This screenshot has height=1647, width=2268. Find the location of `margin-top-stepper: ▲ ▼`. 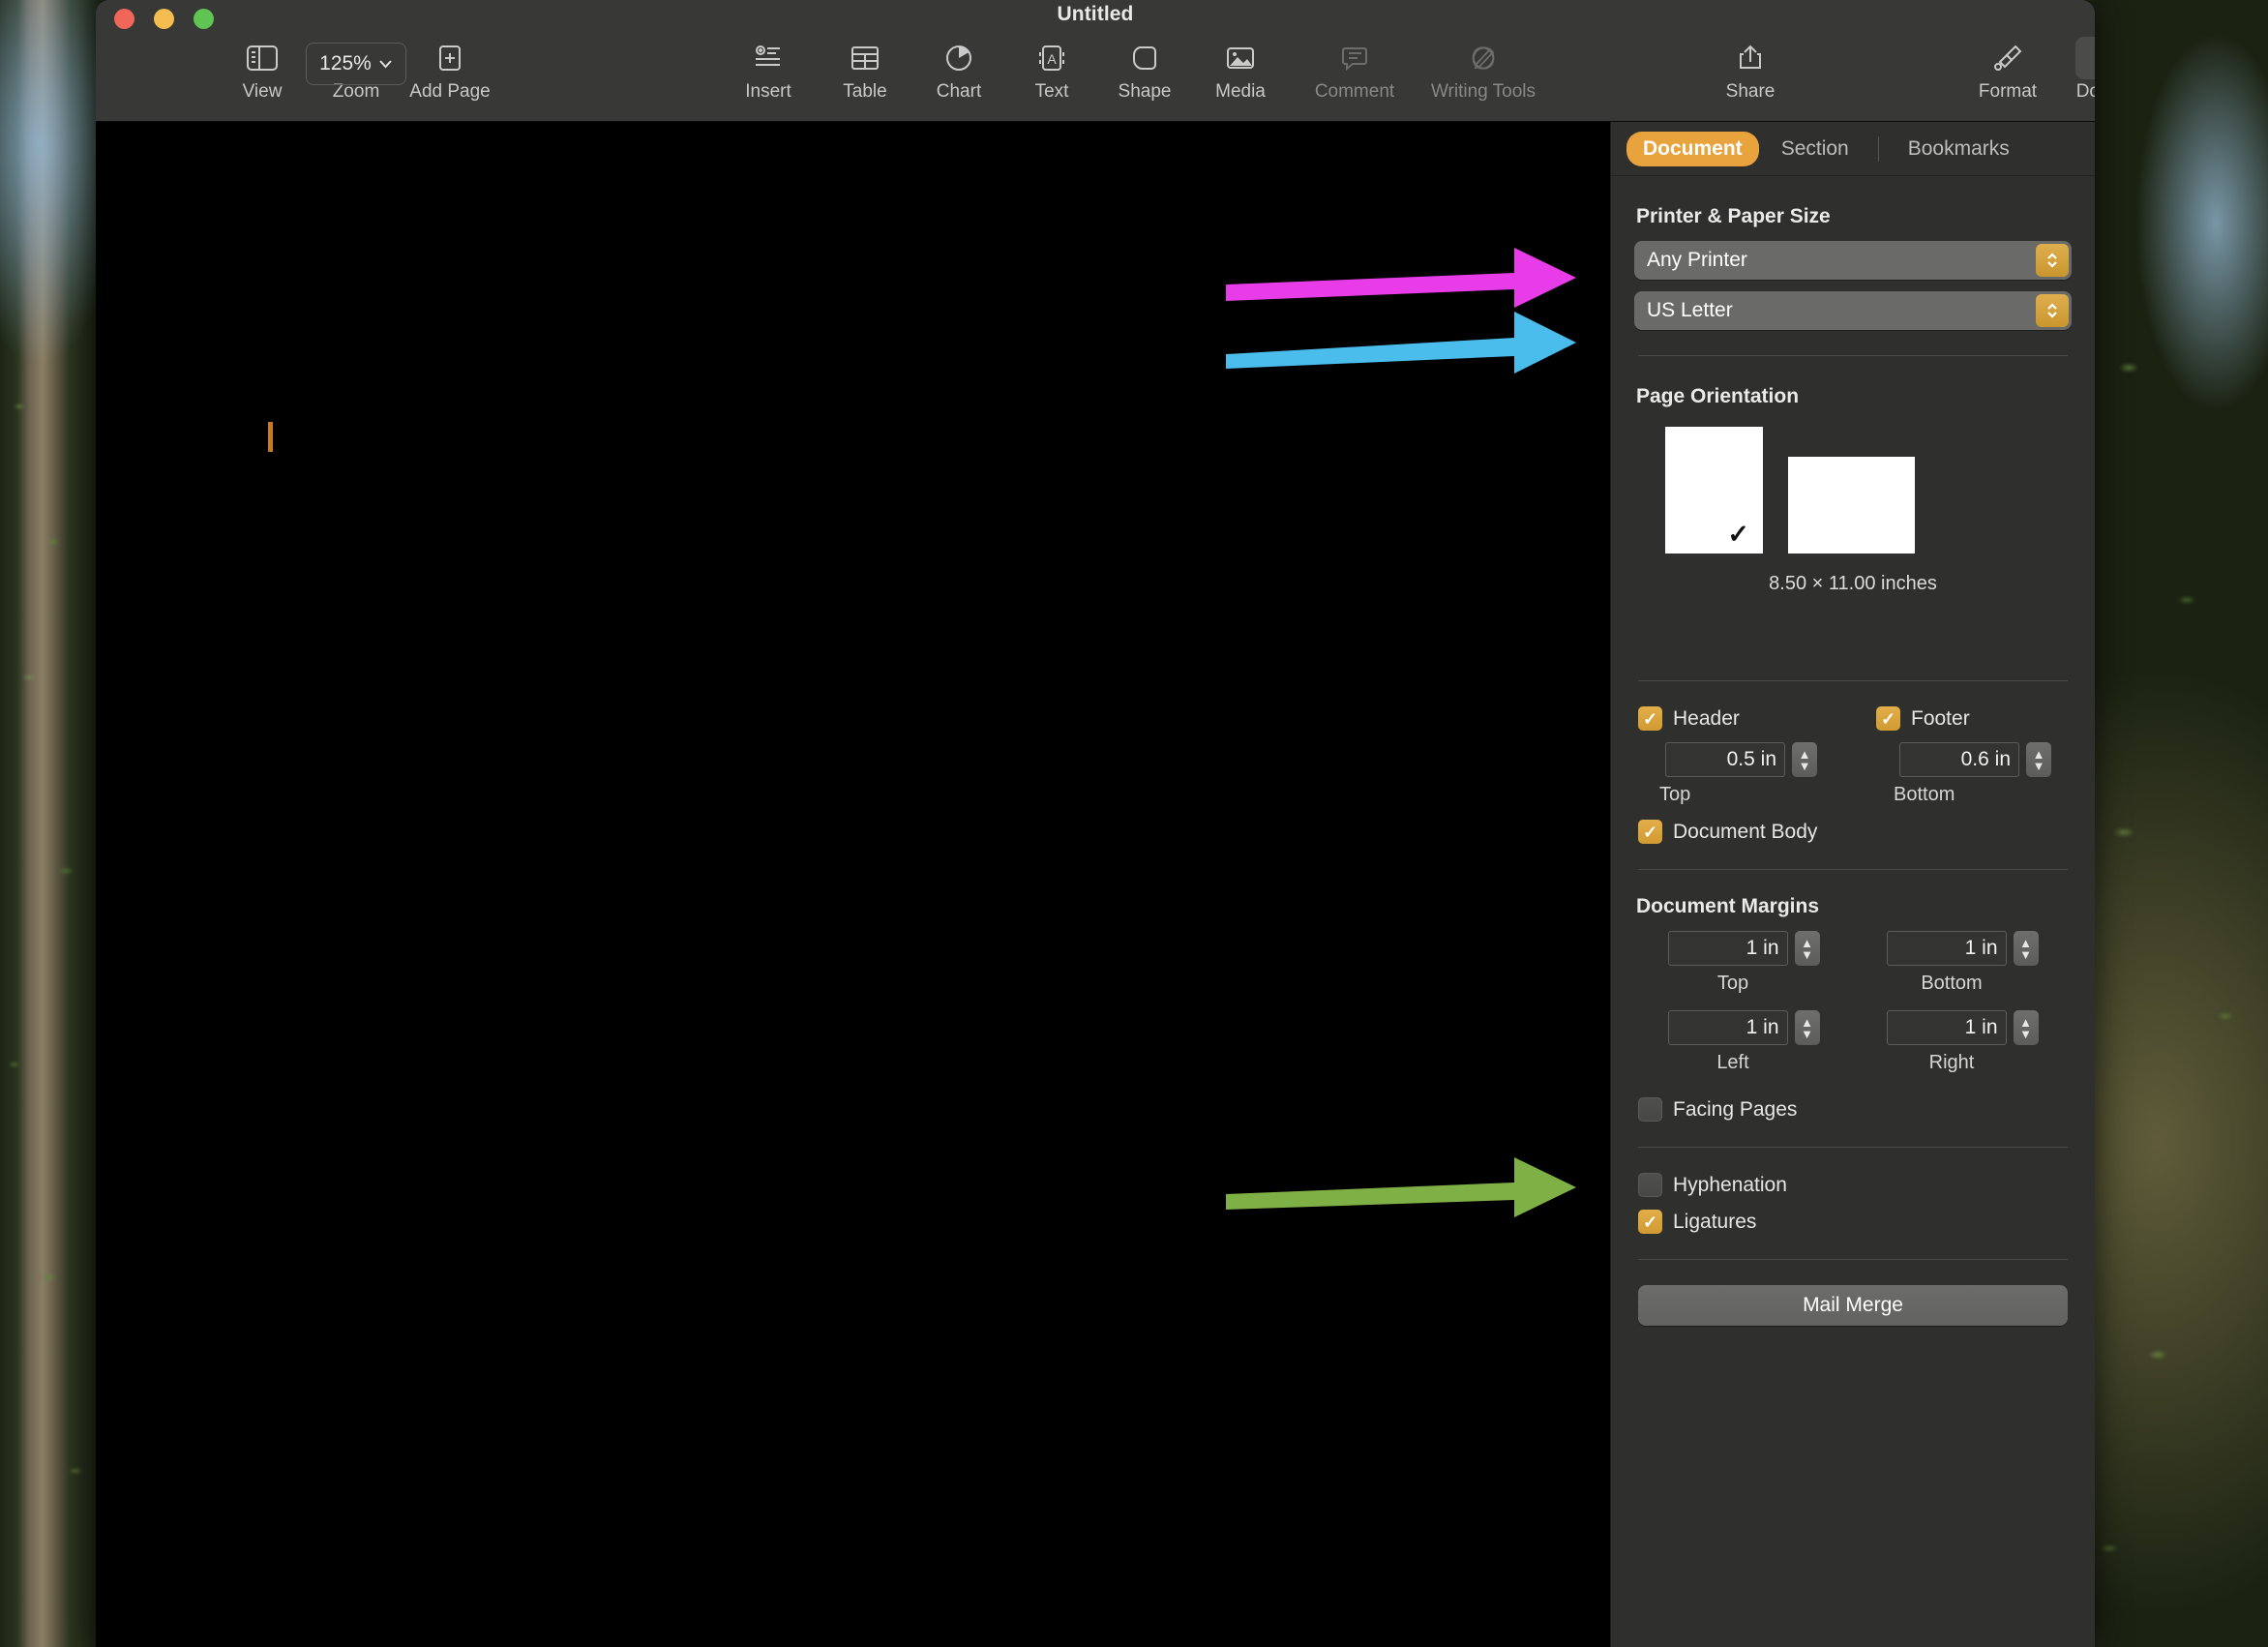

margin-top-stepper: ▲ ▼ is located at coordinates (1807, 948).